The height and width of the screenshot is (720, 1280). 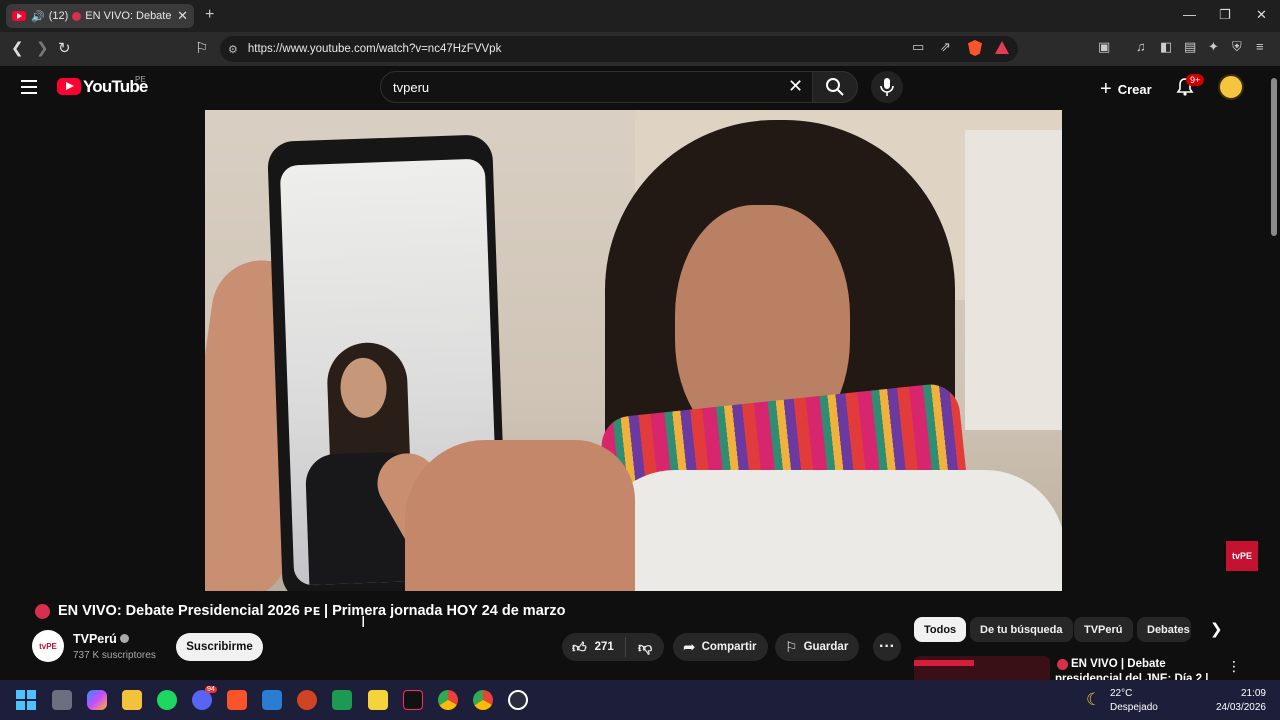 I want to click on menu-icon: ≡, so click(x=1260, y=46).